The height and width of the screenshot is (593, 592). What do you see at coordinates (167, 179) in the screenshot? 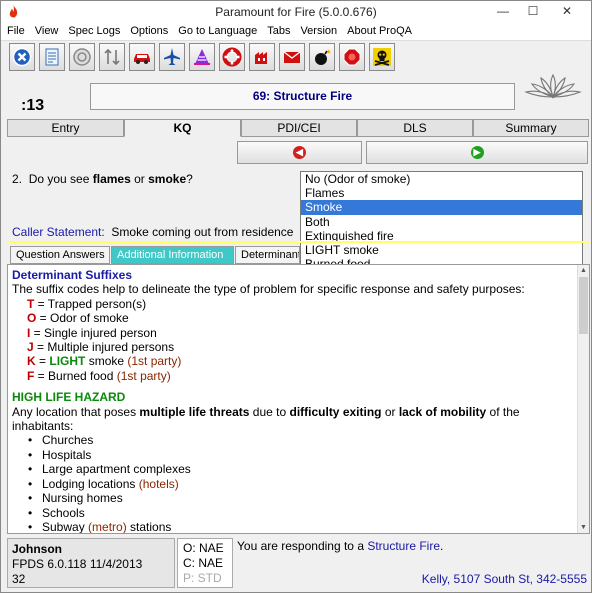
I see `question-keyword-smoke: smoke` at bounding box center [167, 179].